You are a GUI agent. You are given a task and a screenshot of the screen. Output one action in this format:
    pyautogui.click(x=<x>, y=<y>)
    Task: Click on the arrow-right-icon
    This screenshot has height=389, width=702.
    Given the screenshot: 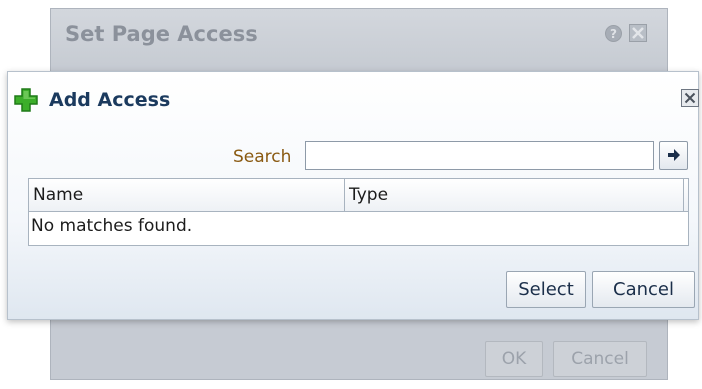 What is the action you would take?
    pyautogui.click(x=673, y=155)
    